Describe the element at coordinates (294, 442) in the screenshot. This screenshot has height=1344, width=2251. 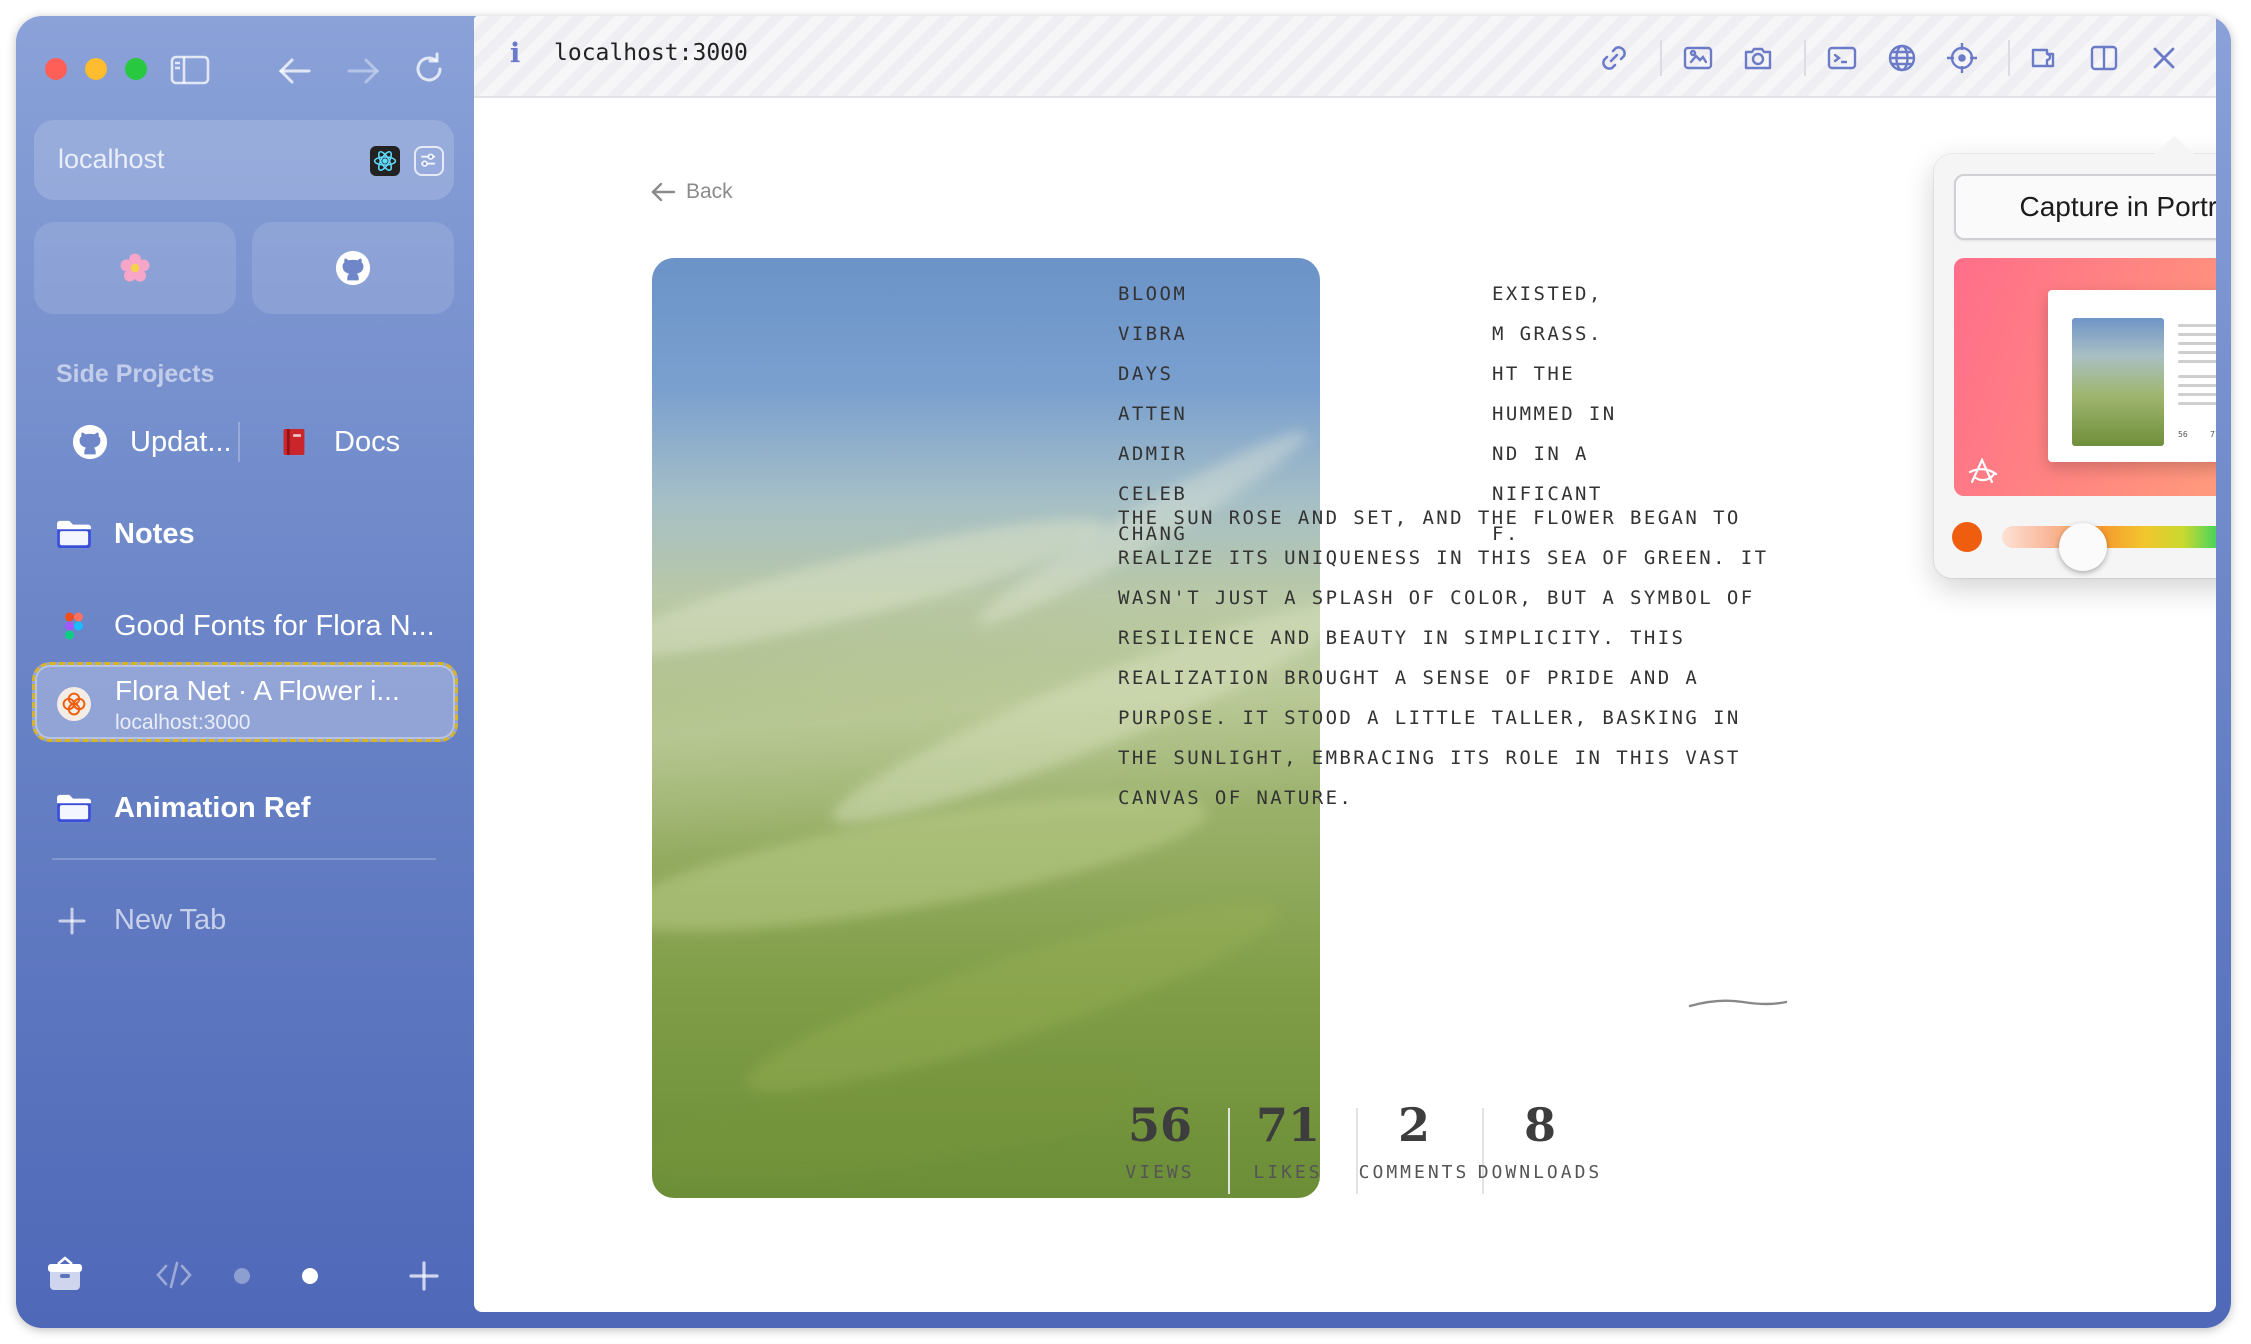
I see `book-icon` at that location.